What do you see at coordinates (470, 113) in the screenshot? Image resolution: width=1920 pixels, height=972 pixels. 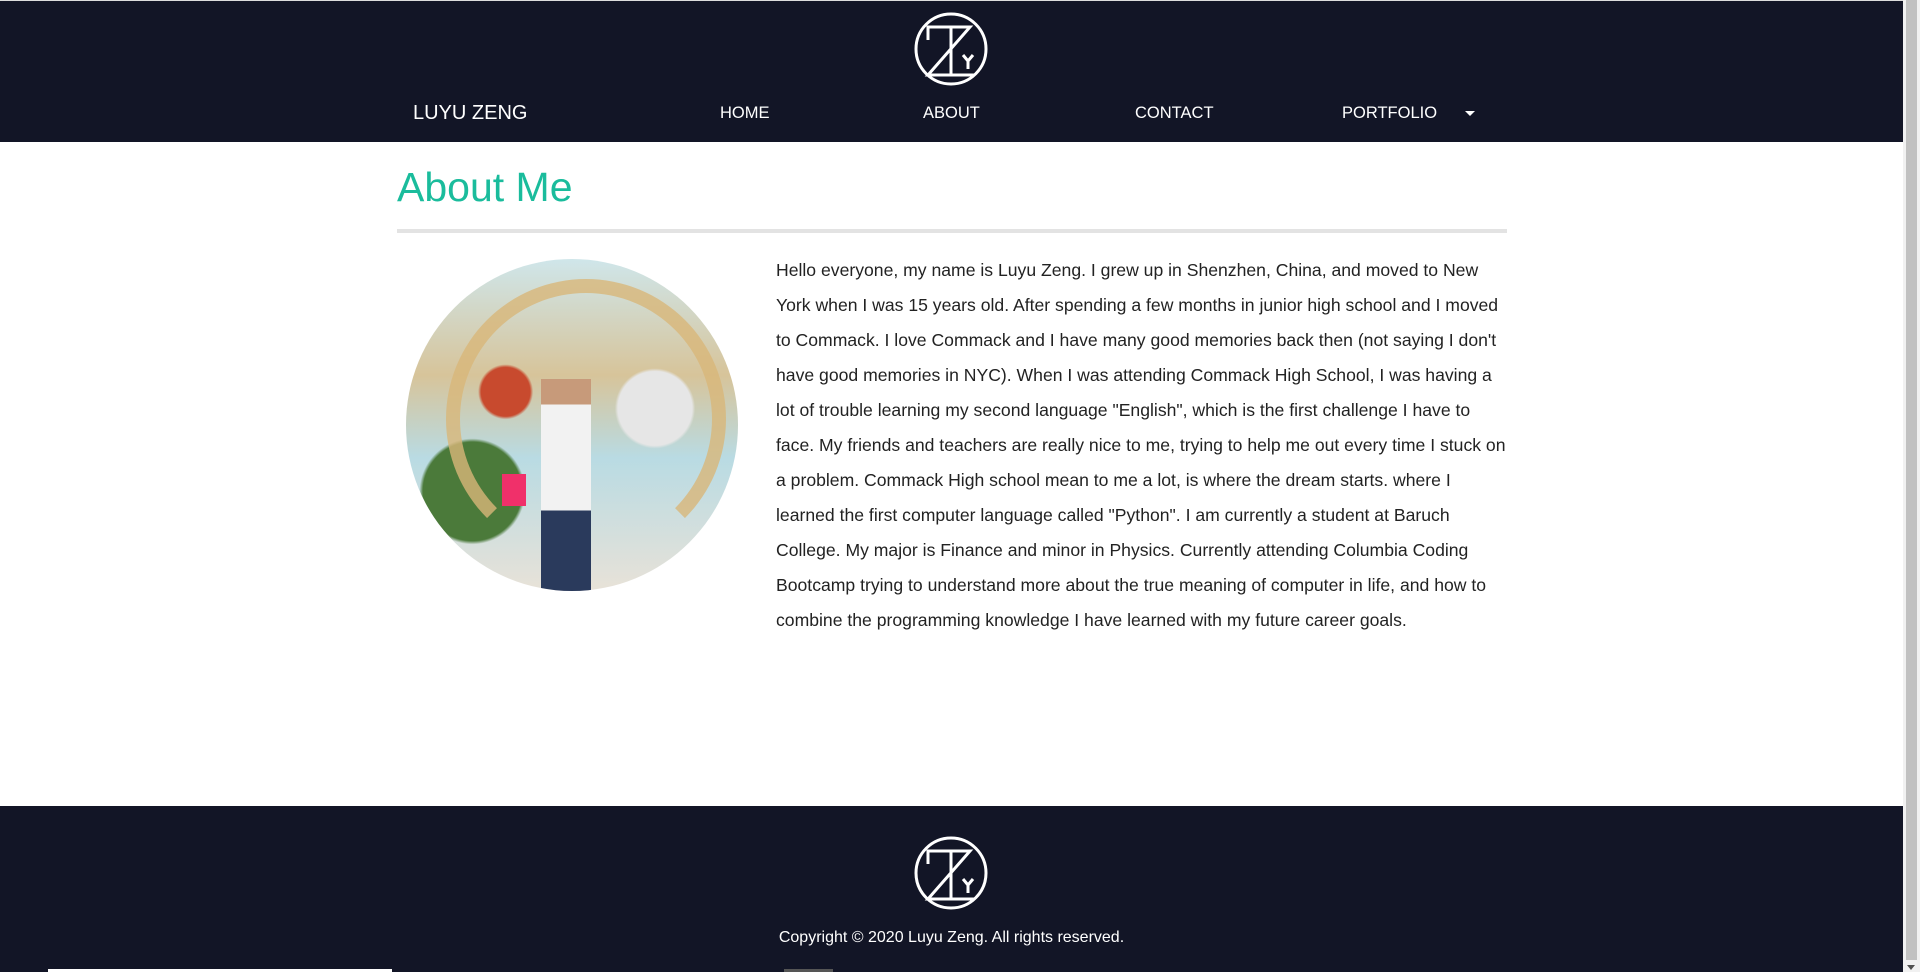 I see `brand-name: LUYU ZENG` at bounding box center [470, 113].